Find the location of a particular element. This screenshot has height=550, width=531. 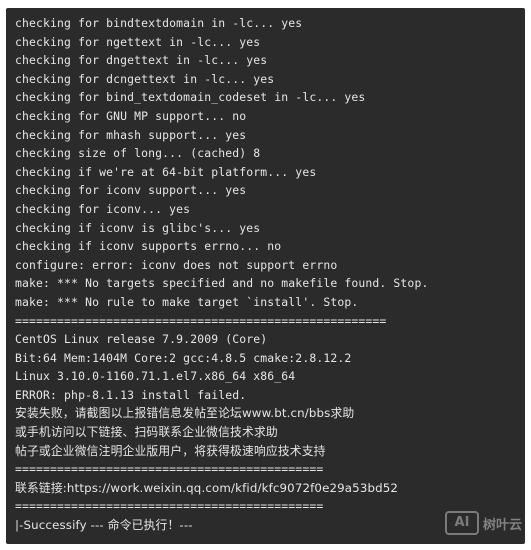

terminal-line: checking for dngettext in -lc... yes is located at coordinates (141, 60).